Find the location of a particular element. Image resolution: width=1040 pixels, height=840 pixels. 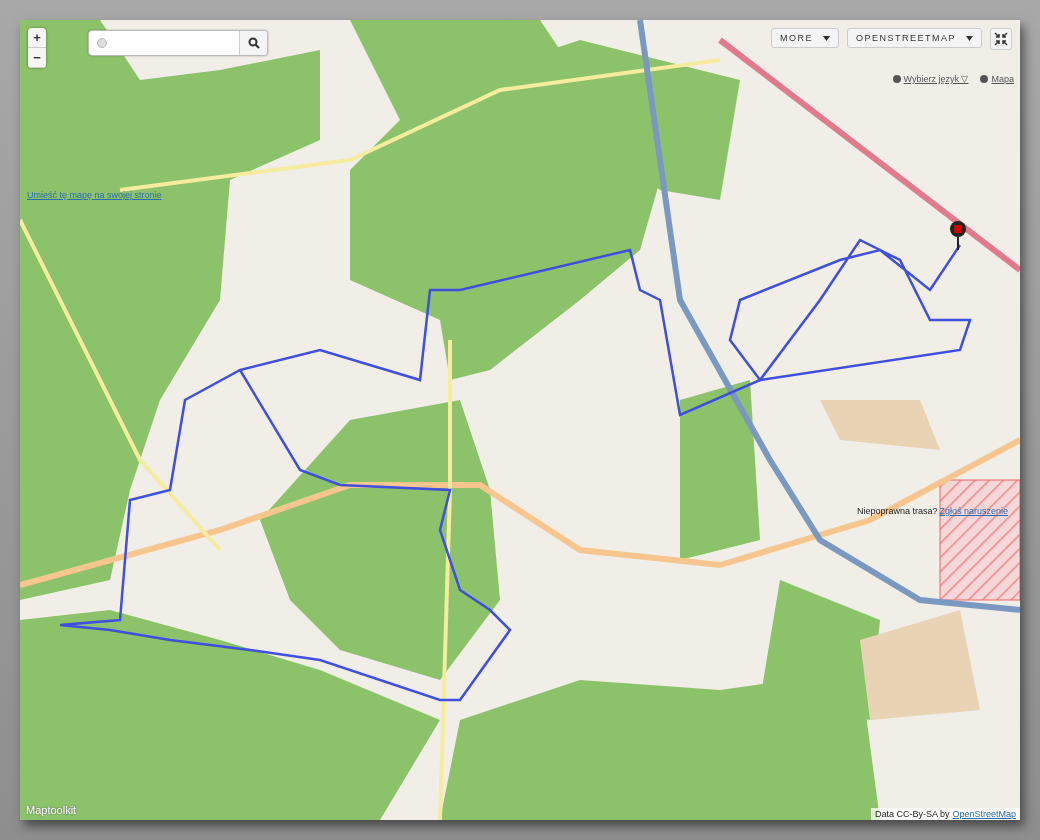

report-text: Niepoprawna trasa? is located at coordinates (897, 511).